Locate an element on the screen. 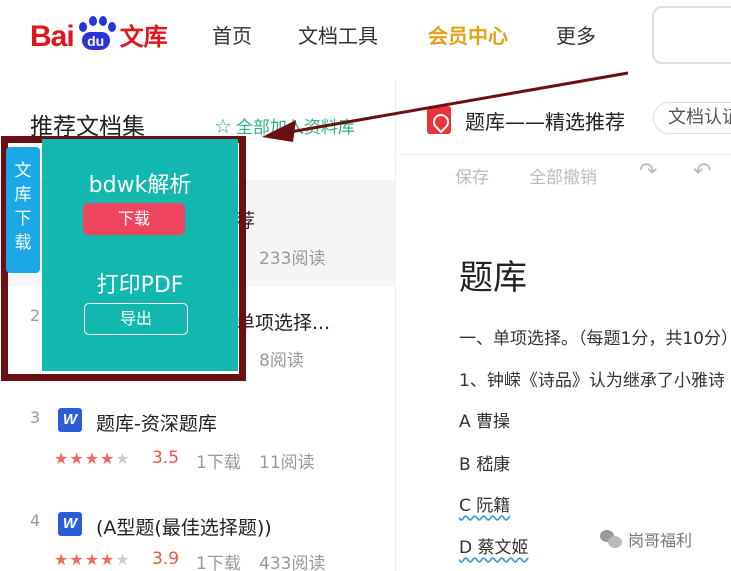  doc-text-line: A 曹操 is located at coordinates (485, 422).